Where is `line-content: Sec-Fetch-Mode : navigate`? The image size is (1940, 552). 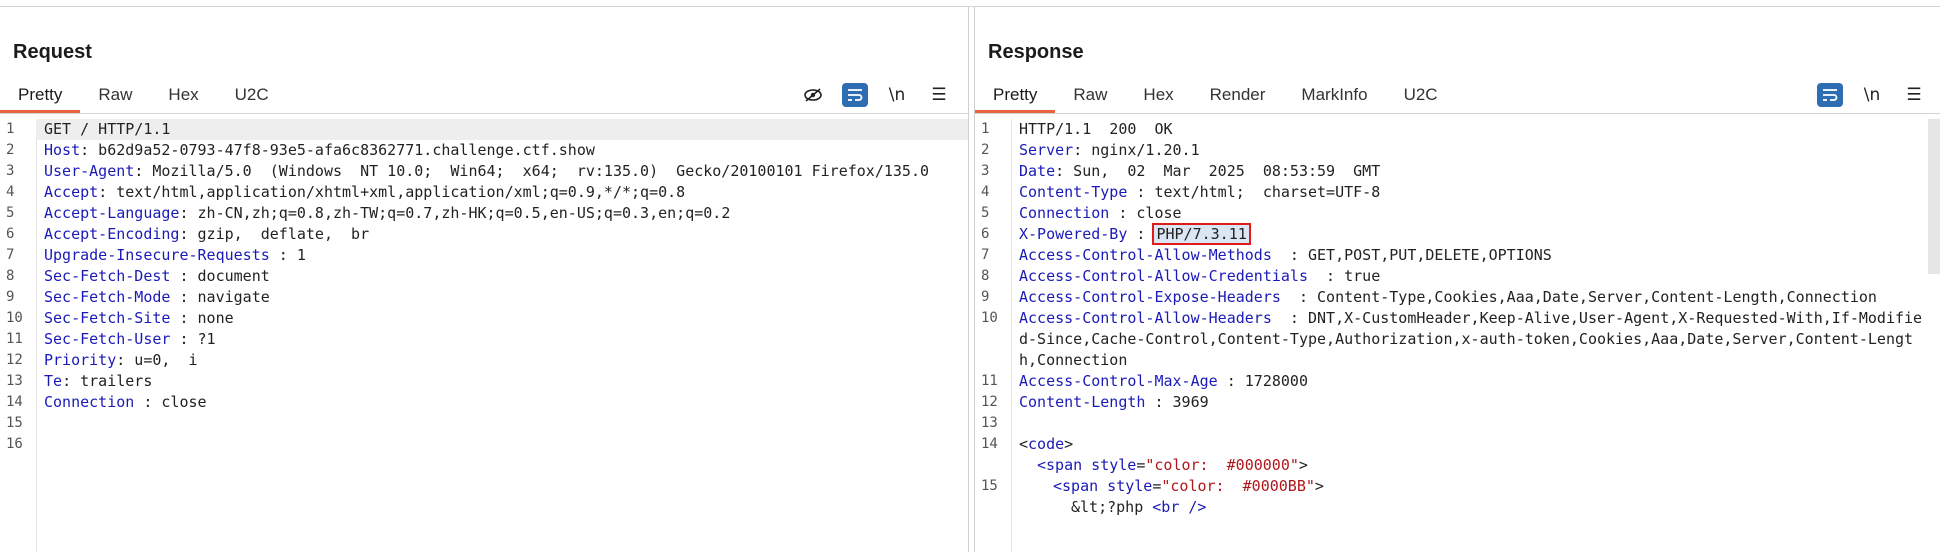 line-content: Sec-Fetch-Mode : navigate is located at coordinates (502, 297).